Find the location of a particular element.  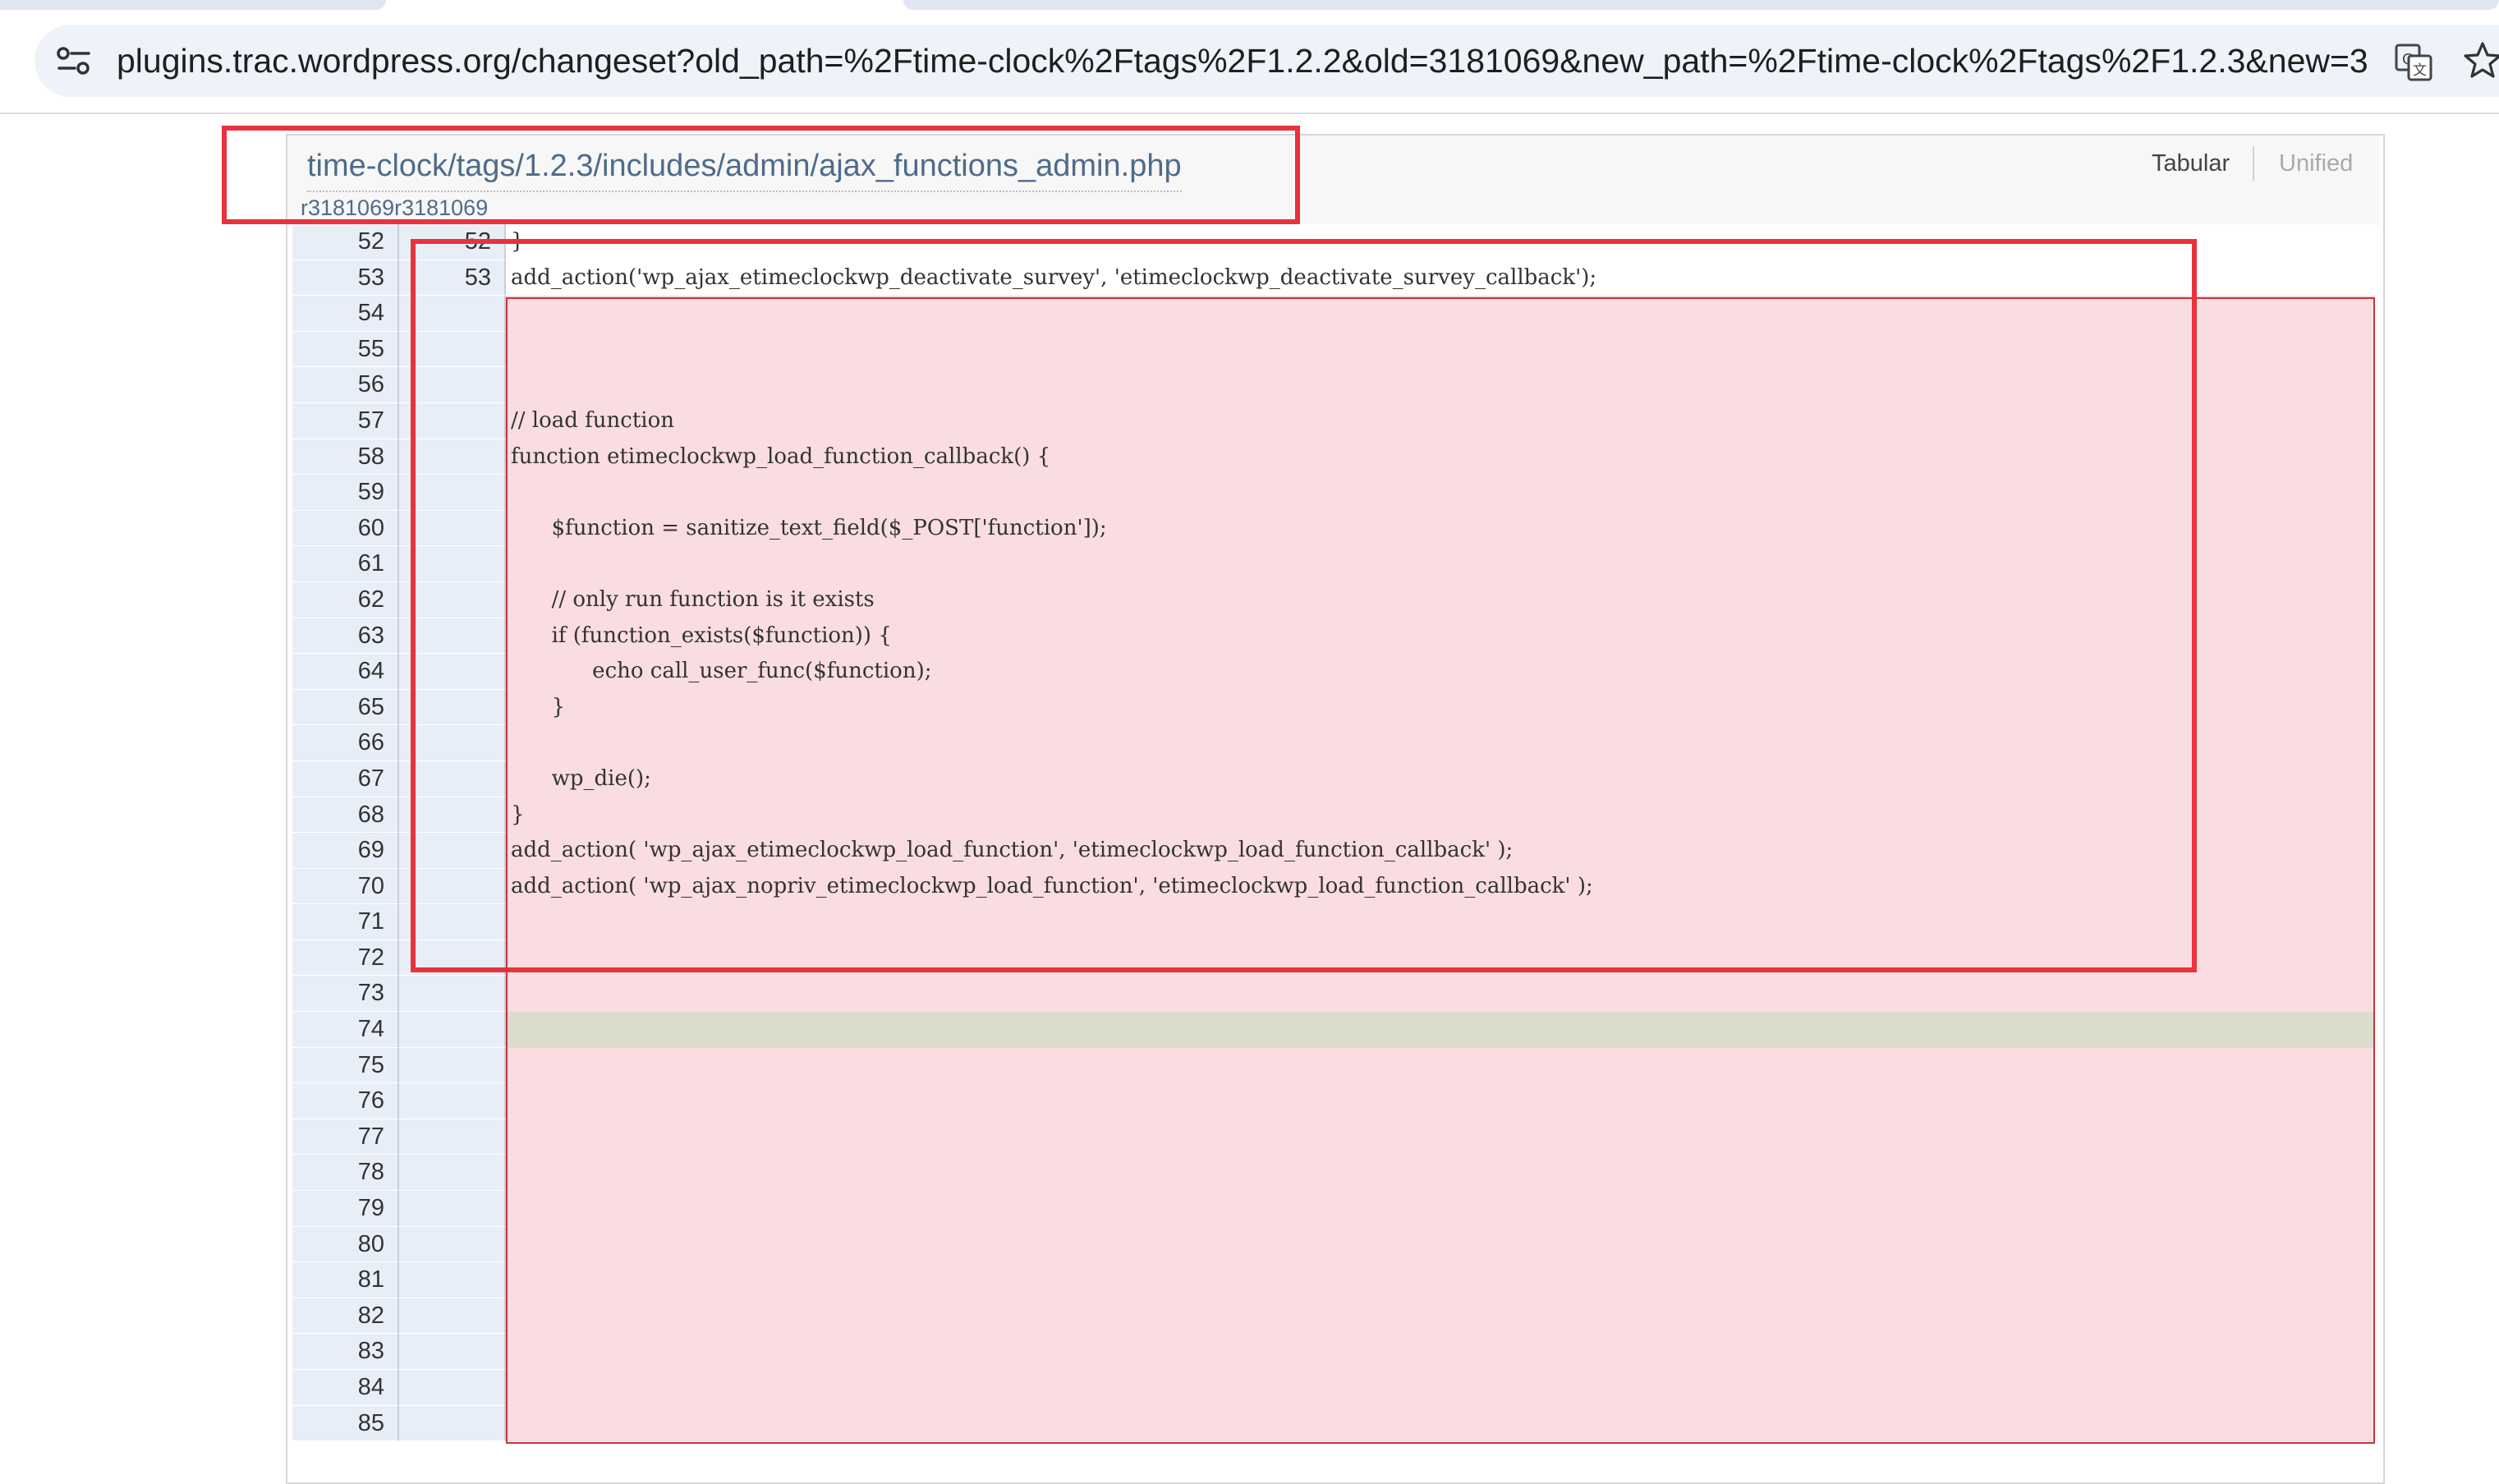

diff-row: 80 is located at coordinates (1333, 1245).